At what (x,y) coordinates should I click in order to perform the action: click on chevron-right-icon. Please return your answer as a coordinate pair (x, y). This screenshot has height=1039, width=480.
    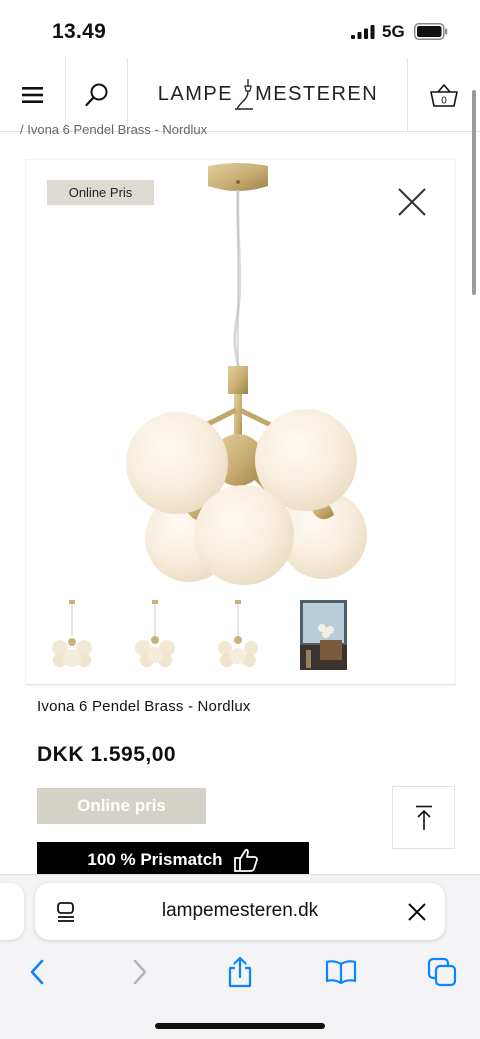
    Looking at the image, I should click on (140, 972).